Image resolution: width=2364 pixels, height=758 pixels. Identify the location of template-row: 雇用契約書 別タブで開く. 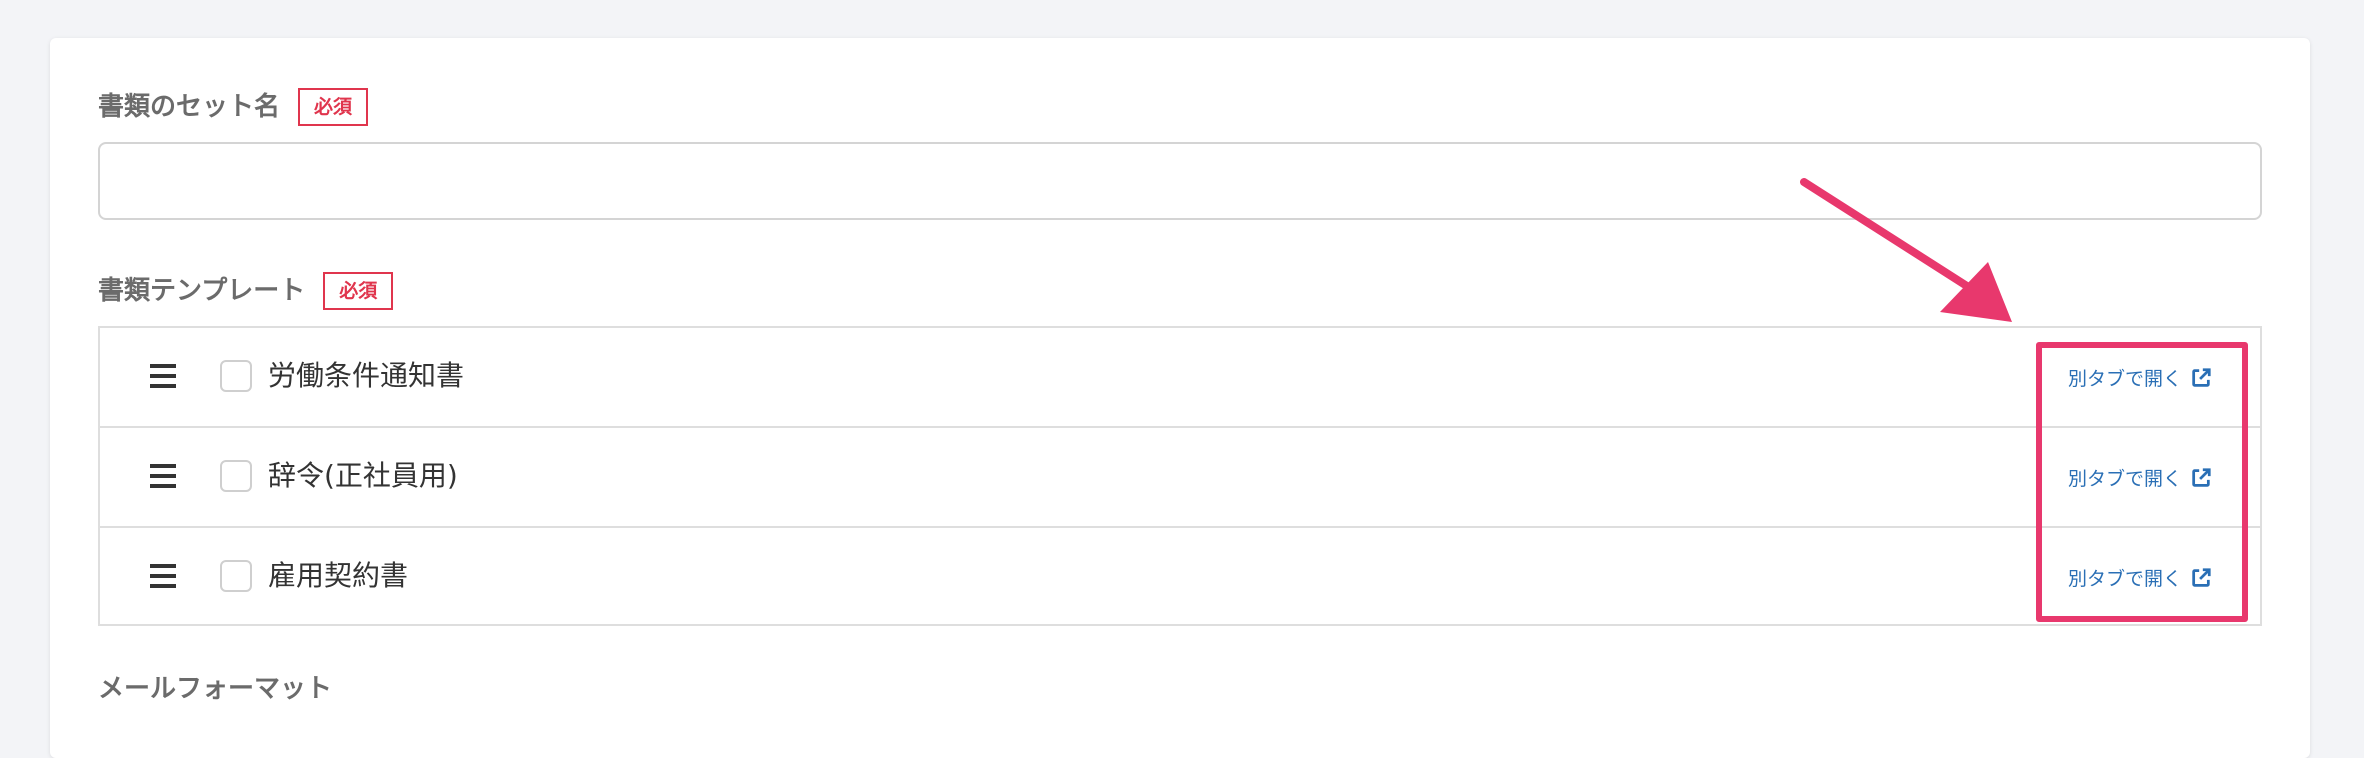
(1180, 578).